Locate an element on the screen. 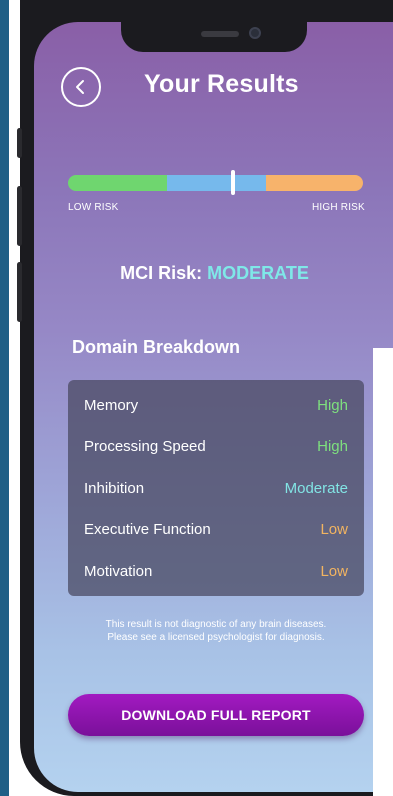  domain-name: Executive Function is located at coordinates (147, 529).